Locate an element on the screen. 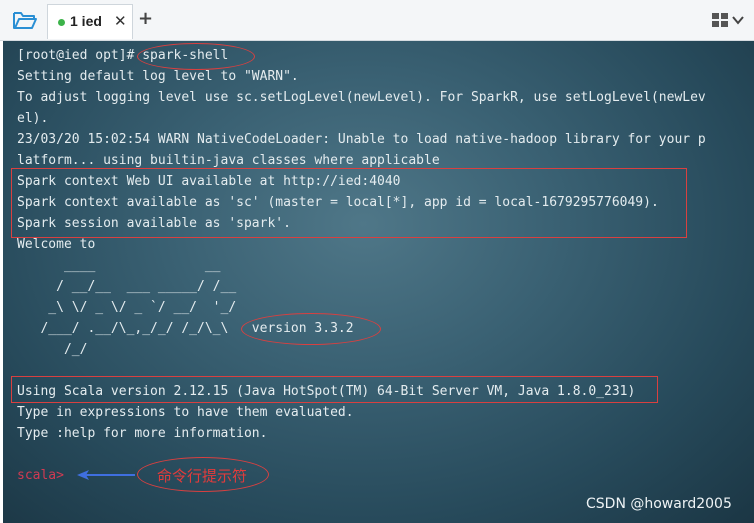  arrow-left-icon is located at coordinates (106, 475).